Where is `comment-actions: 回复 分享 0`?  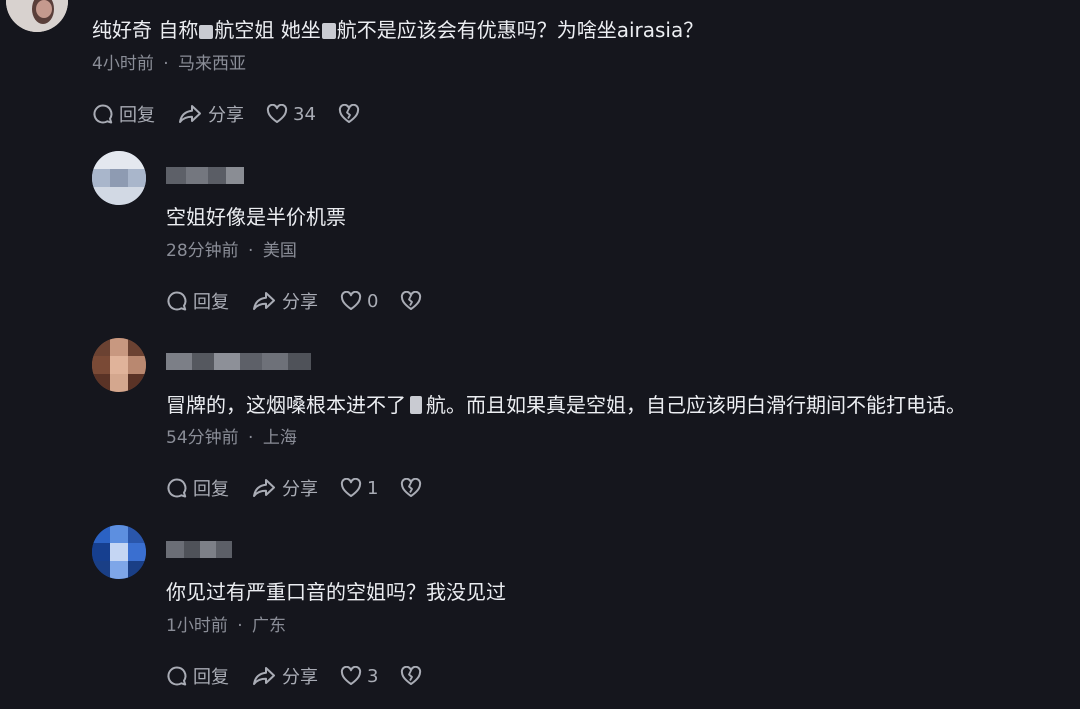
comment-actions: 回复 分享 0 is located at coordinates (305, 301).